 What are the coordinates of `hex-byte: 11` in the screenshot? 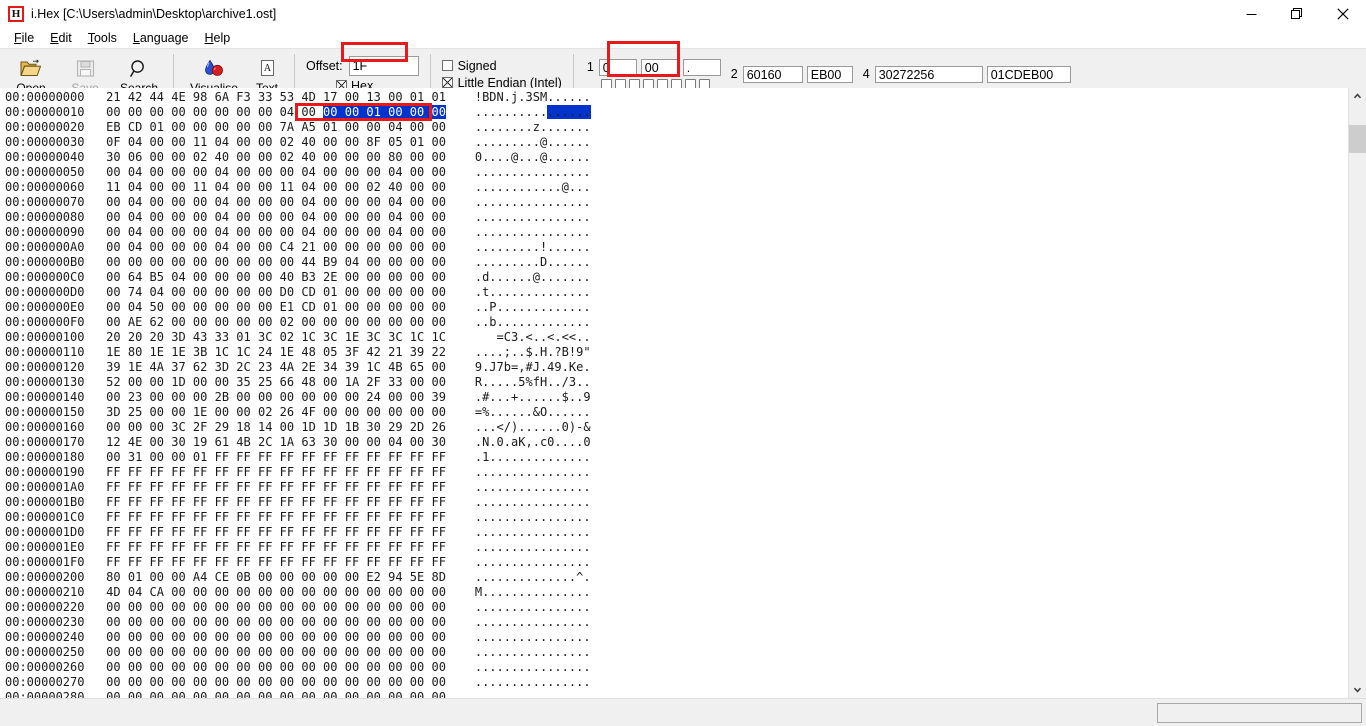 It's located at (291, 187).